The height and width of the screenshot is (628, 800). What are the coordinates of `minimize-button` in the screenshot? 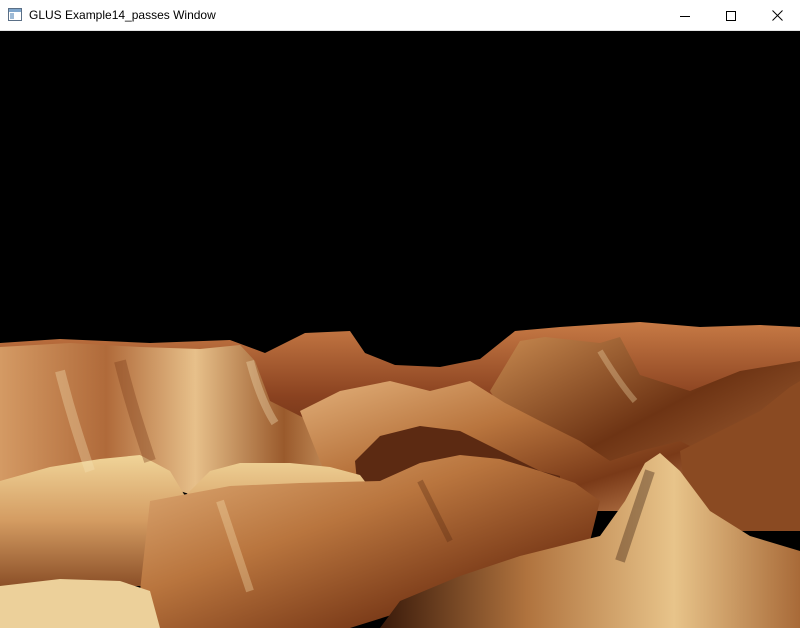 It's located at (685, 15).